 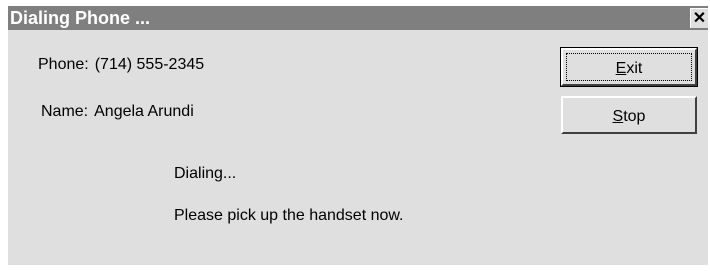 I want to click on phone-label: Phone:, so click(x=63, y=64).